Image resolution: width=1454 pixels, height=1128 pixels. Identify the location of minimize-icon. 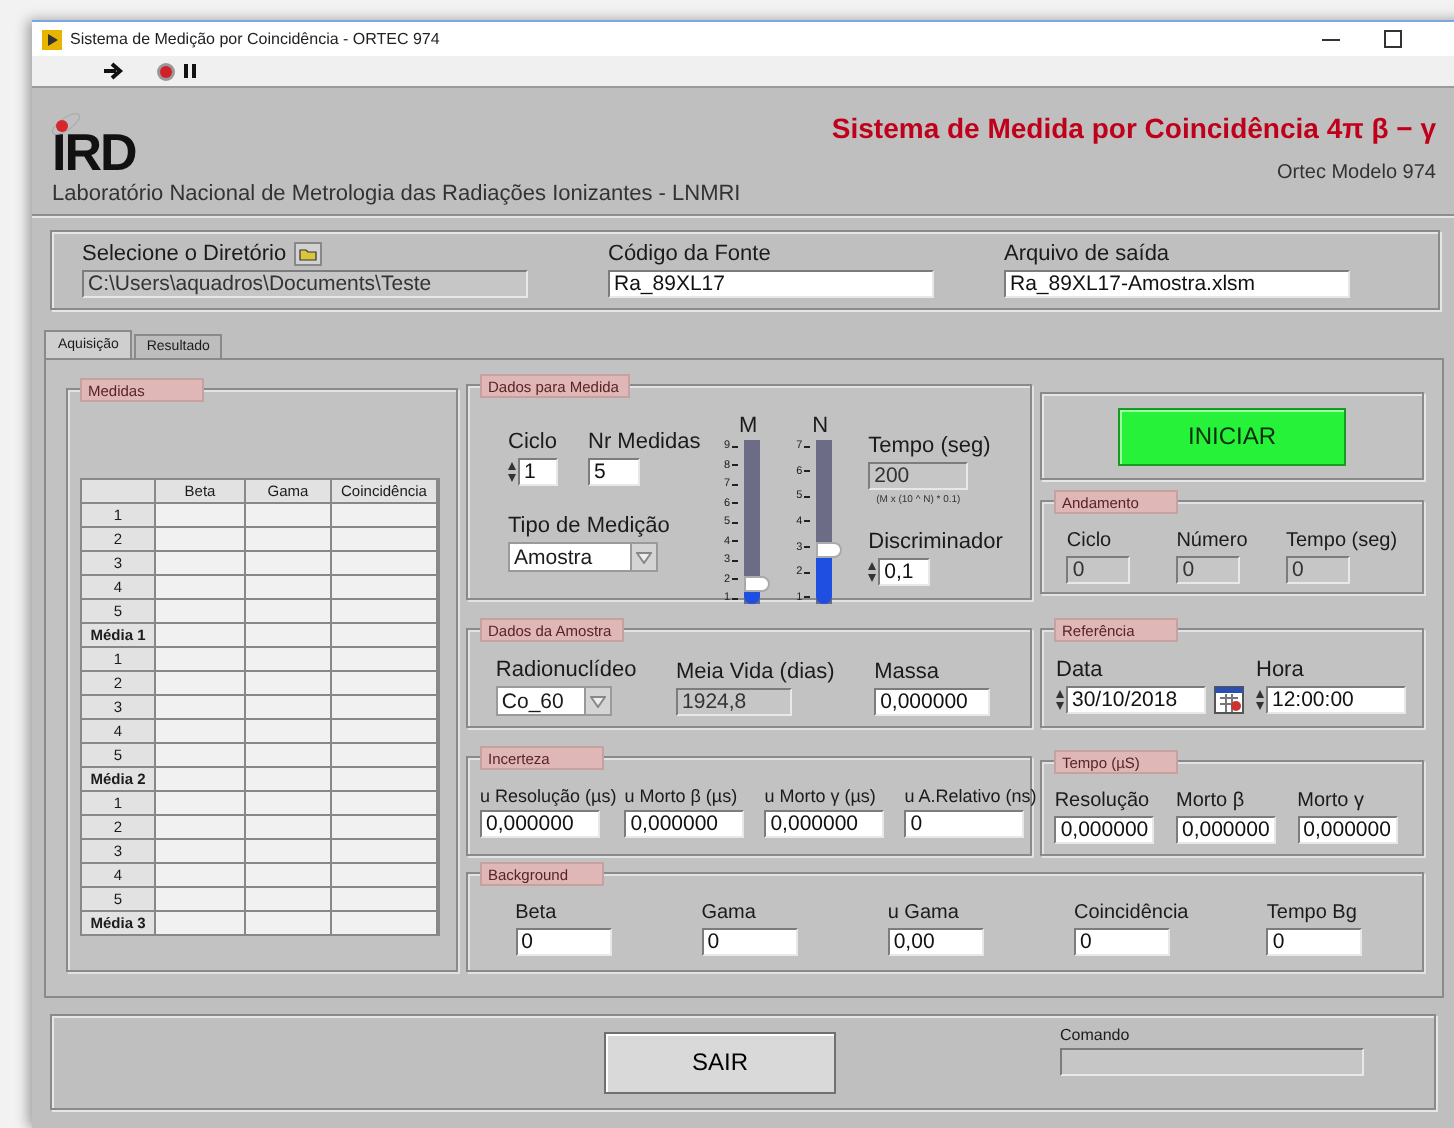
(1331, 39).